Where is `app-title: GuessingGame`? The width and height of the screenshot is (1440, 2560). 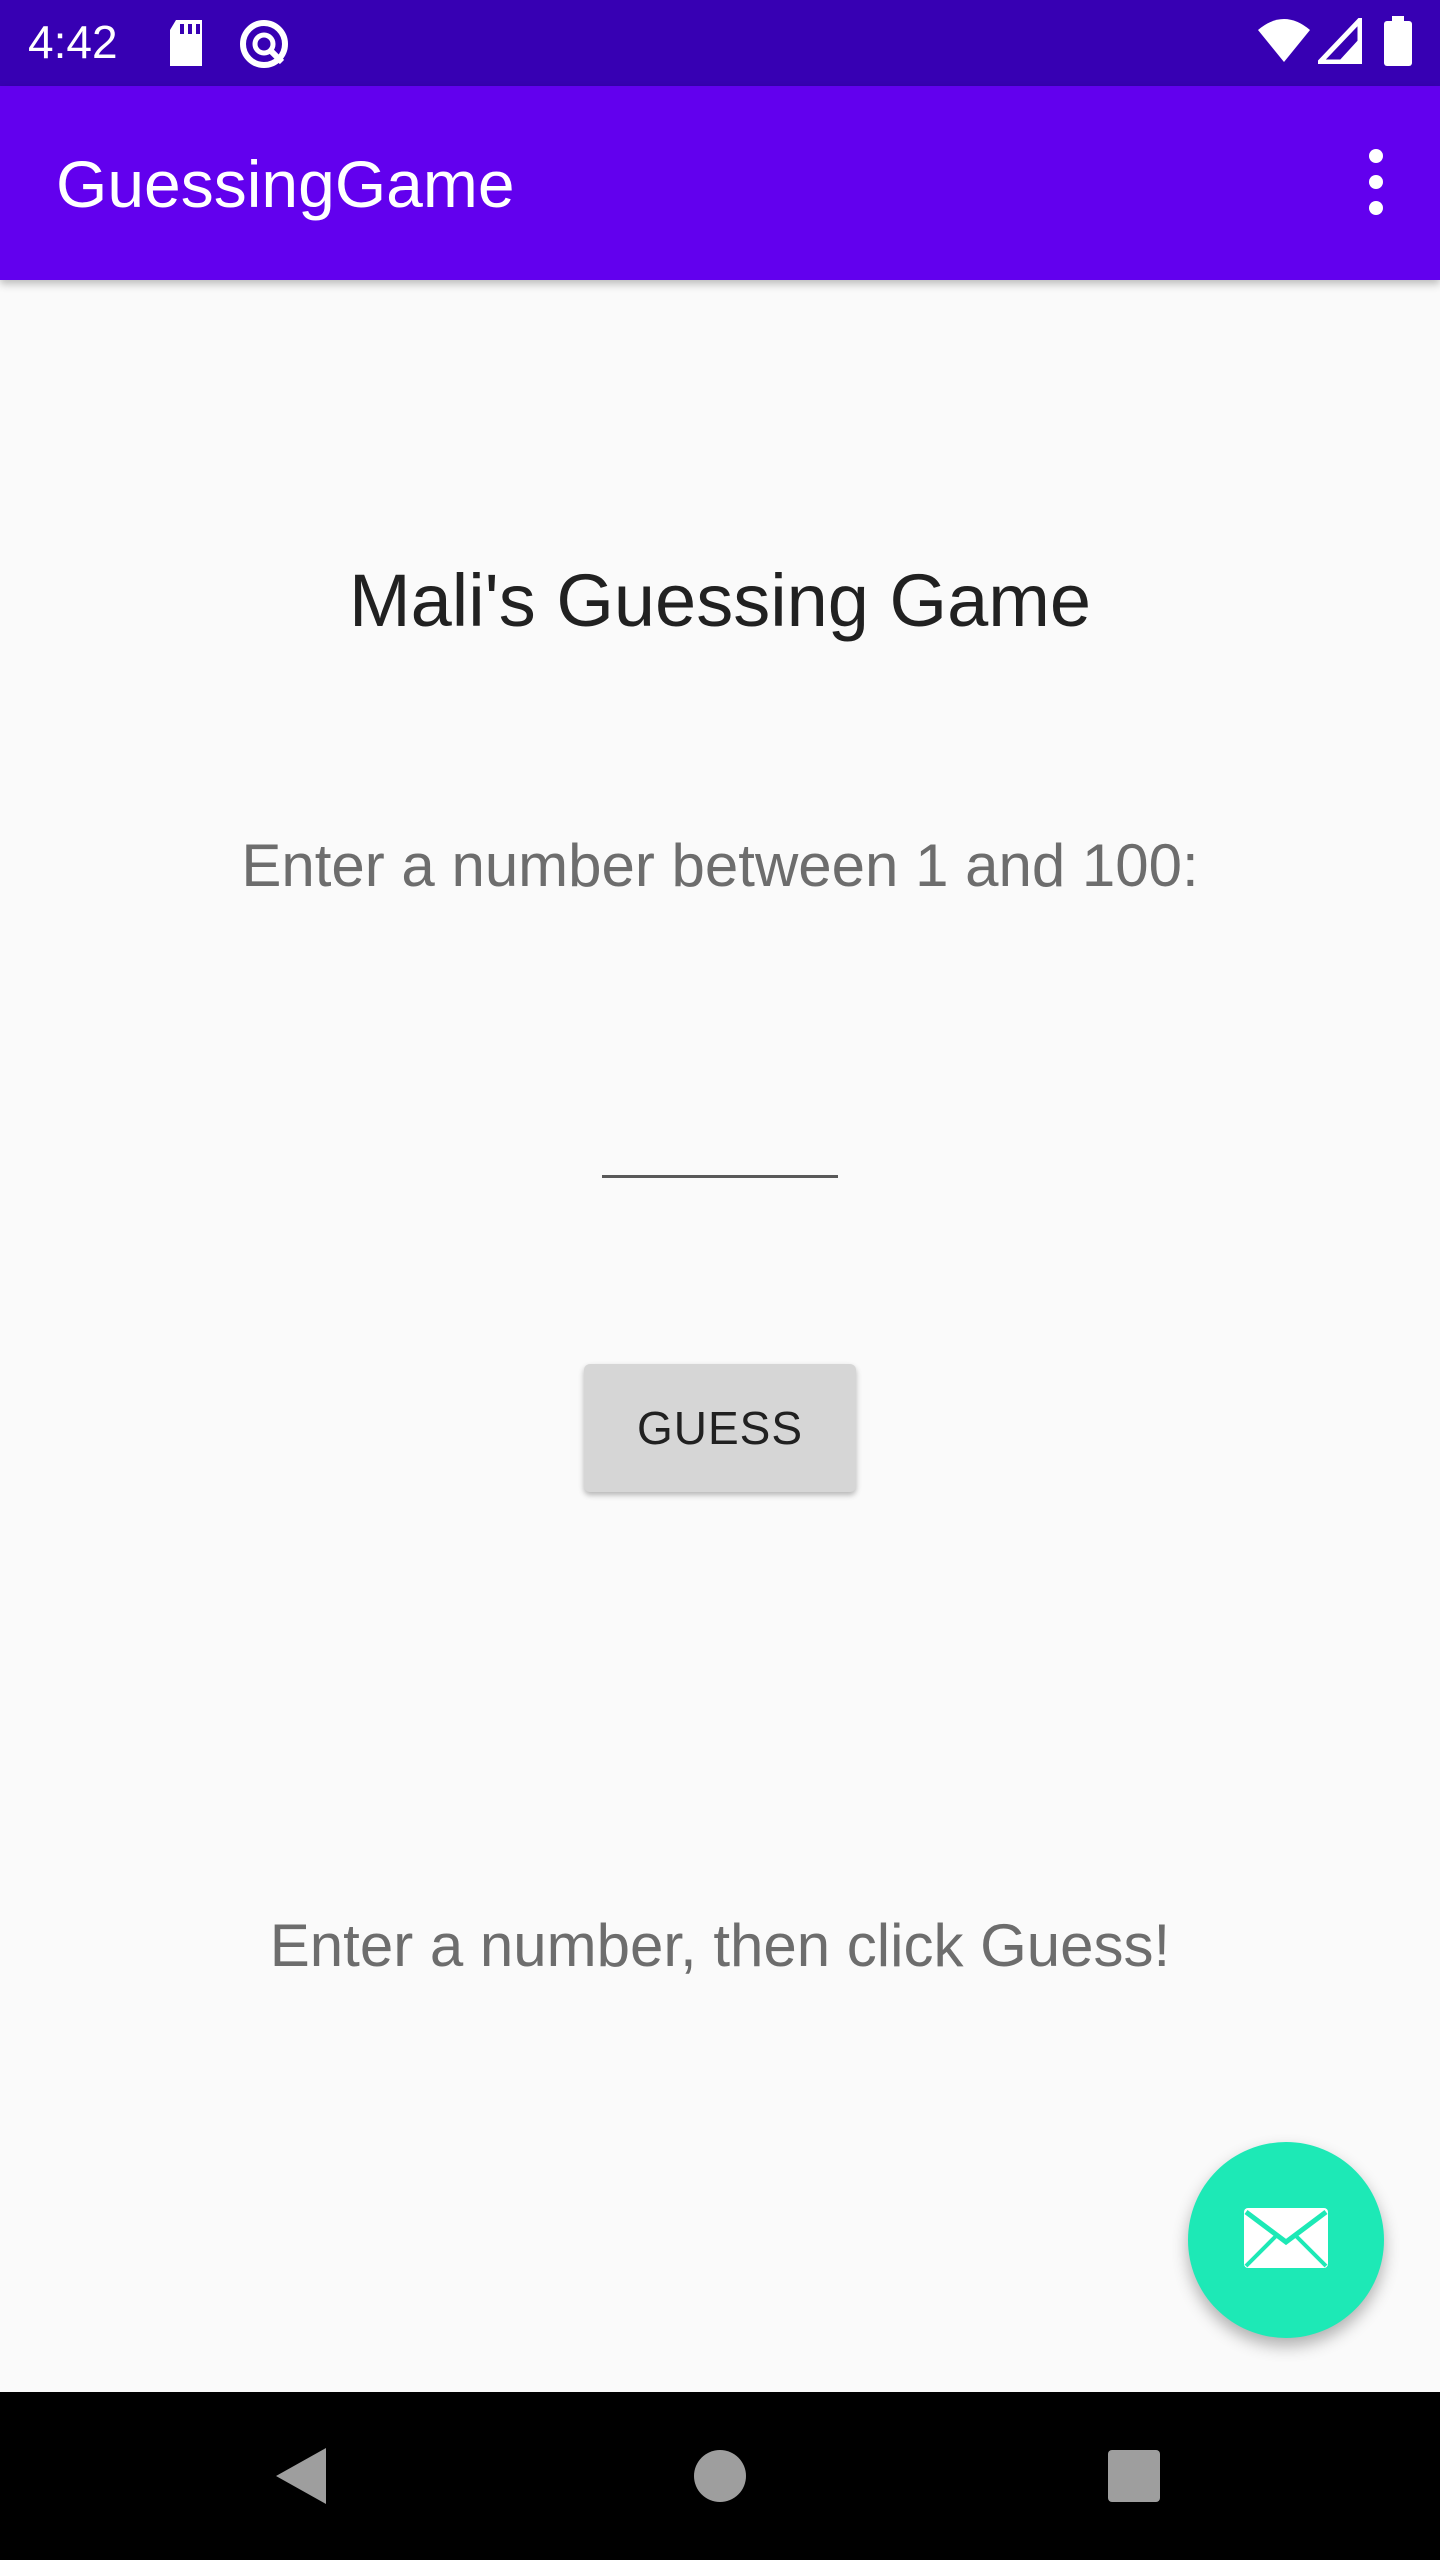
app-title: GuessingGame is located at coordinates (285, 184).